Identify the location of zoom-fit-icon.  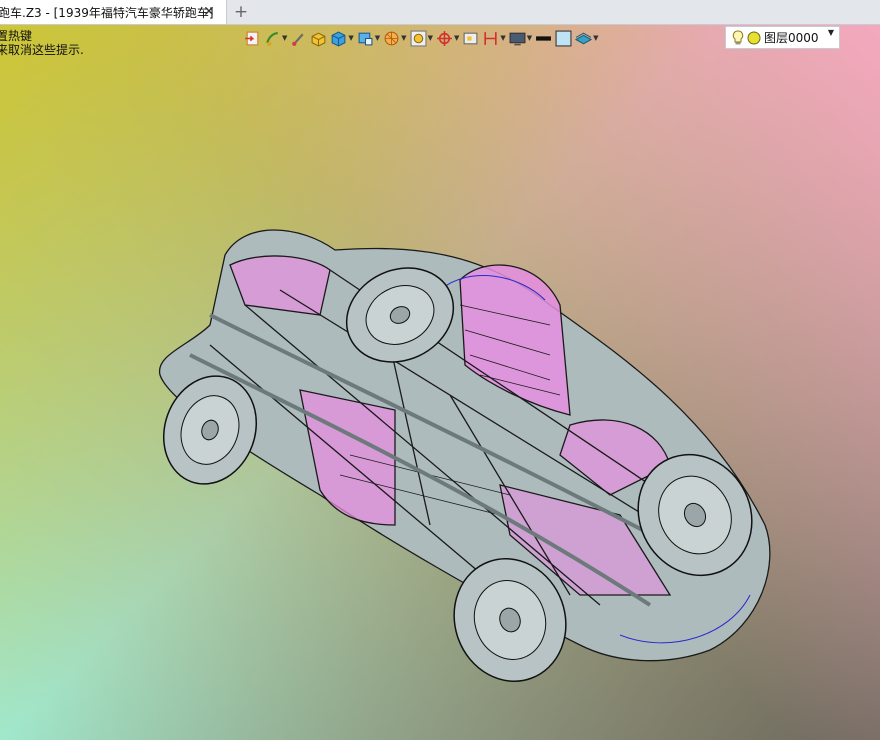
(418, 38).